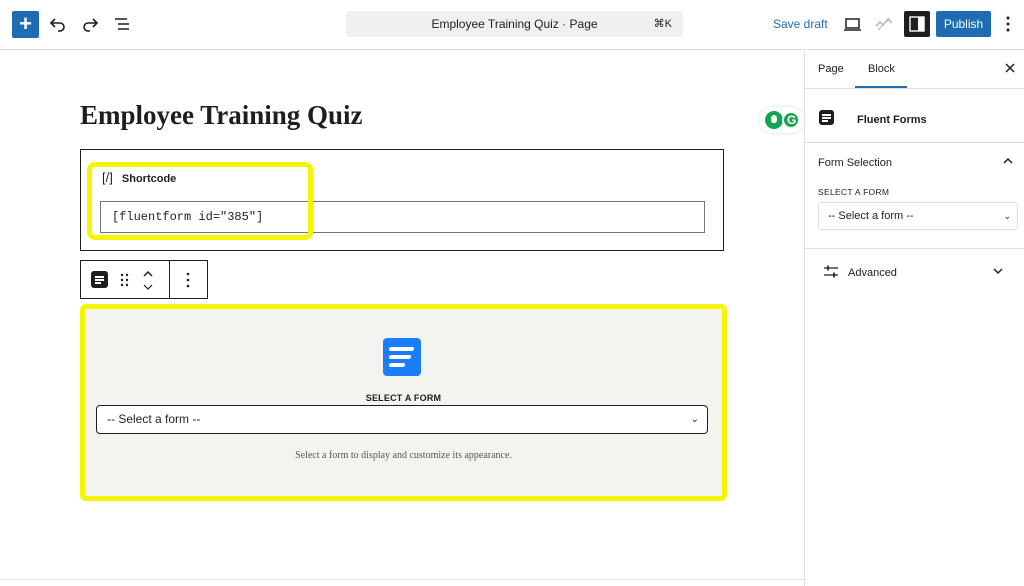 The height and width of the screenshot is (586, 1024). What do you see at coordinates (188, 280) in the screenshot?
I see `block-options-icon` at bounding box center [188, 280].